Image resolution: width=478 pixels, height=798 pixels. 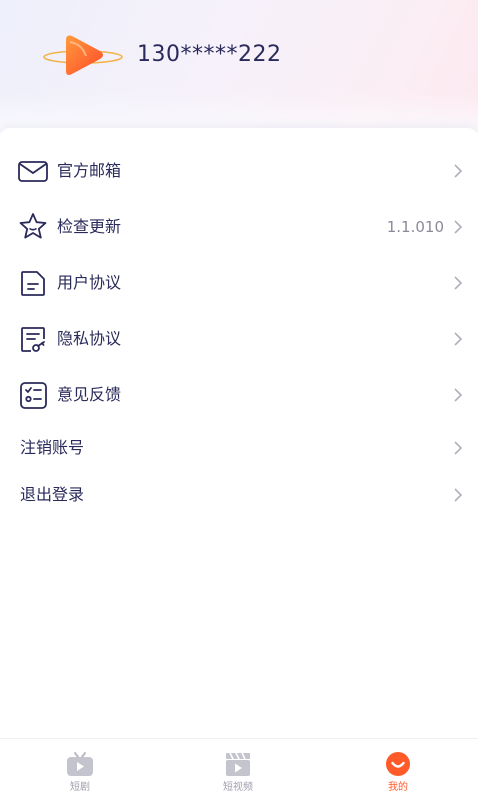 I want to click on menu-item-check-update: 检查更新 1.1.010, so click(x=239, y=227).